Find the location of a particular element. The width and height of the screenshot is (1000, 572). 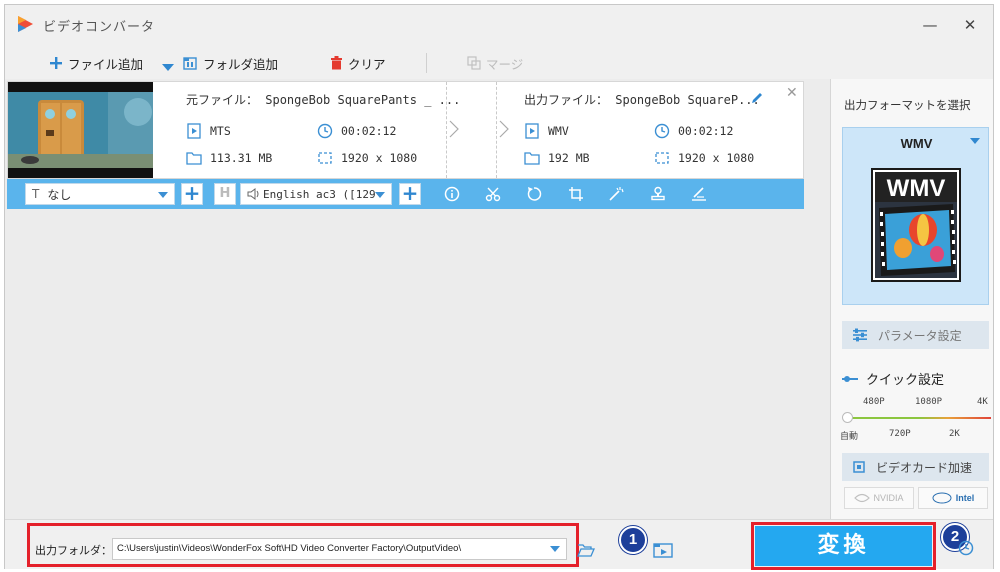

quality-slider-handle is located at coordinates (847, 417).